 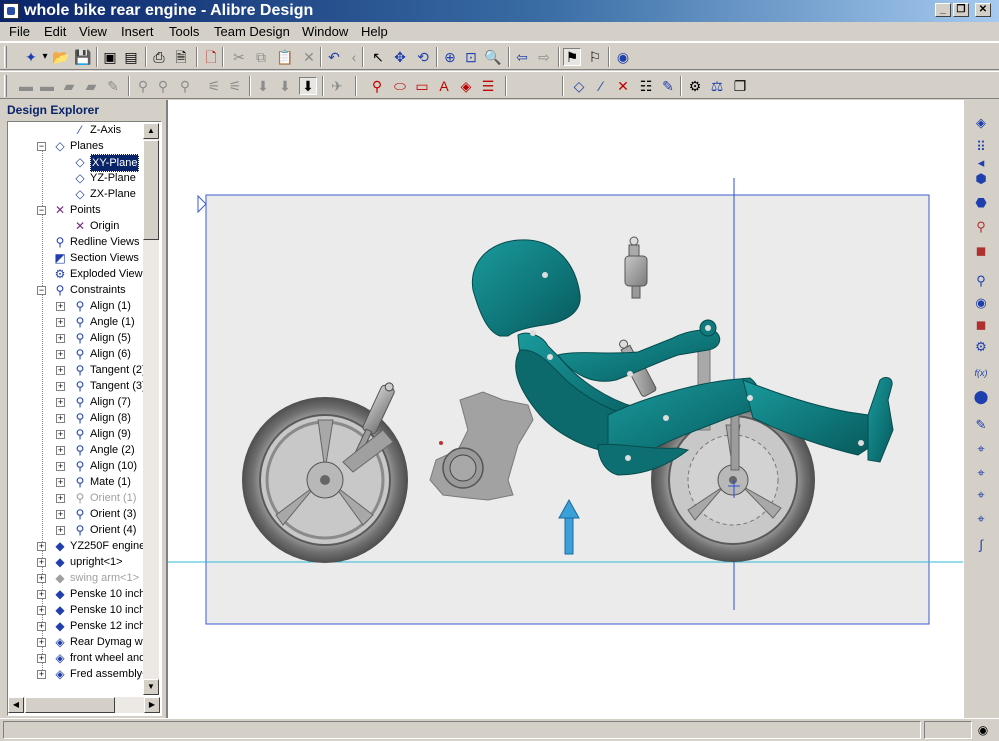 What do you see at coordinates (76, 658) in the screenshot?
I see `tree-item: + ◈ front wheel and` at bounding box center [76, 658].